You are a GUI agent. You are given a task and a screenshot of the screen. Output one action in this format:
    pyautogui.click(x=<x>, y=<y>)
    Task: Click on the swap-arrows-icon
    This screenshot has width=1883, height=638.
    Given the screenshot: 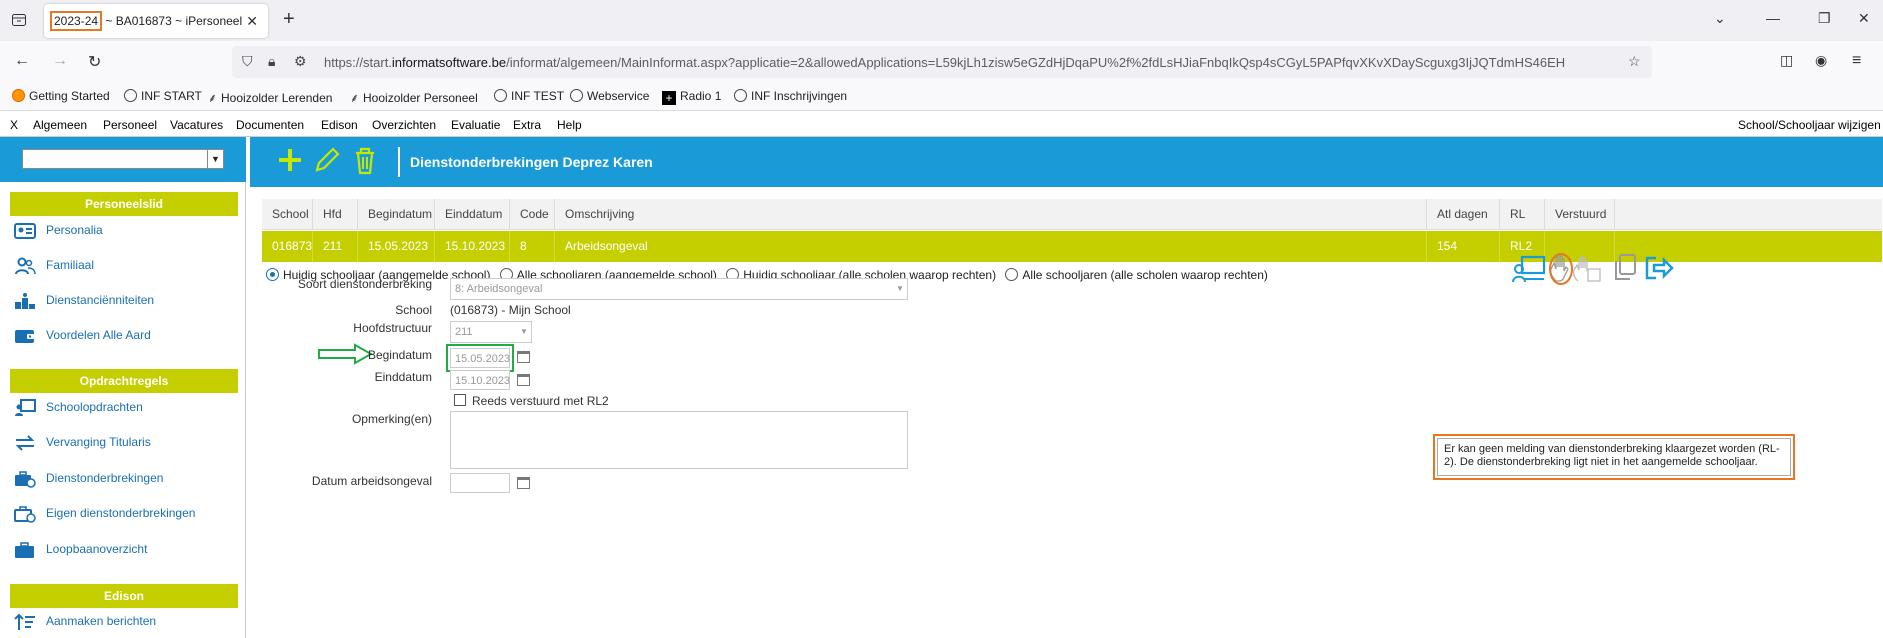 What is the action you would take?
    pyautogui.click(x=25, y=443)
    